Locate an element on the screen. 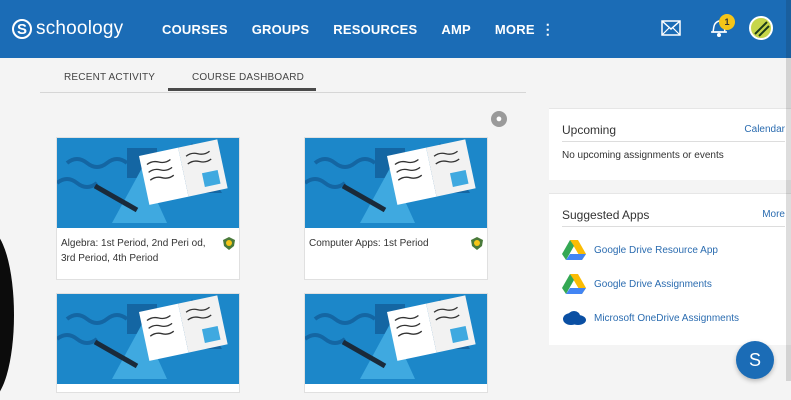 The image size is (791, 400). schoology-logo: S schoology is located at coordinates (67, 29).